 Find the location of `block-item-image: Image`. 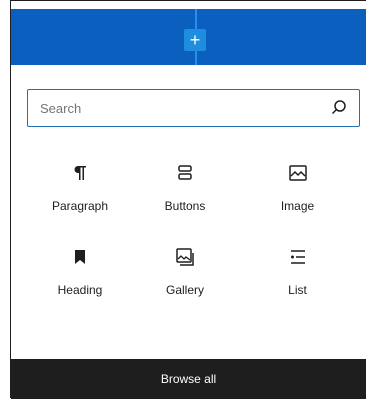

block-item-image: Image is located at coordinates (297, 187).